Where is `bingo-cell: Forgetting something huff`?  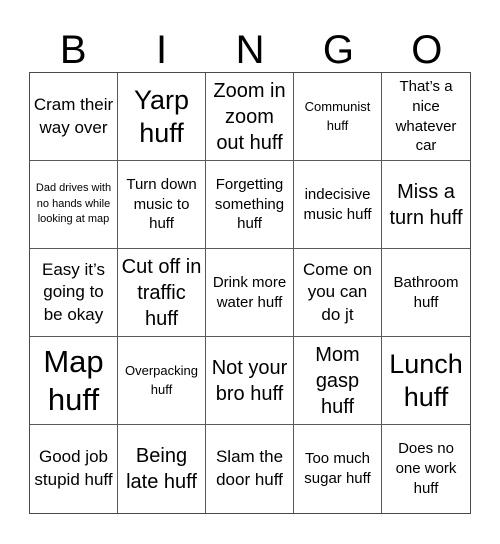 bingo-cell: Forgetting something huff is located at coordinates (250, 205).